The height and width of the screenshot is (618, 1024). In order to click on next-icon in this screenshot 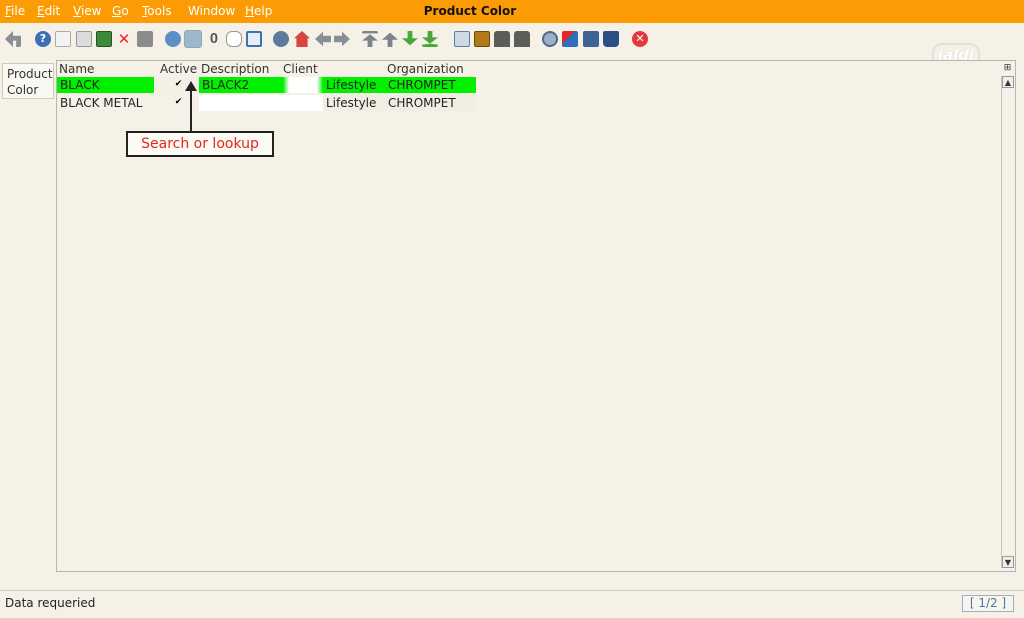, I will do `click(342, 39)`.